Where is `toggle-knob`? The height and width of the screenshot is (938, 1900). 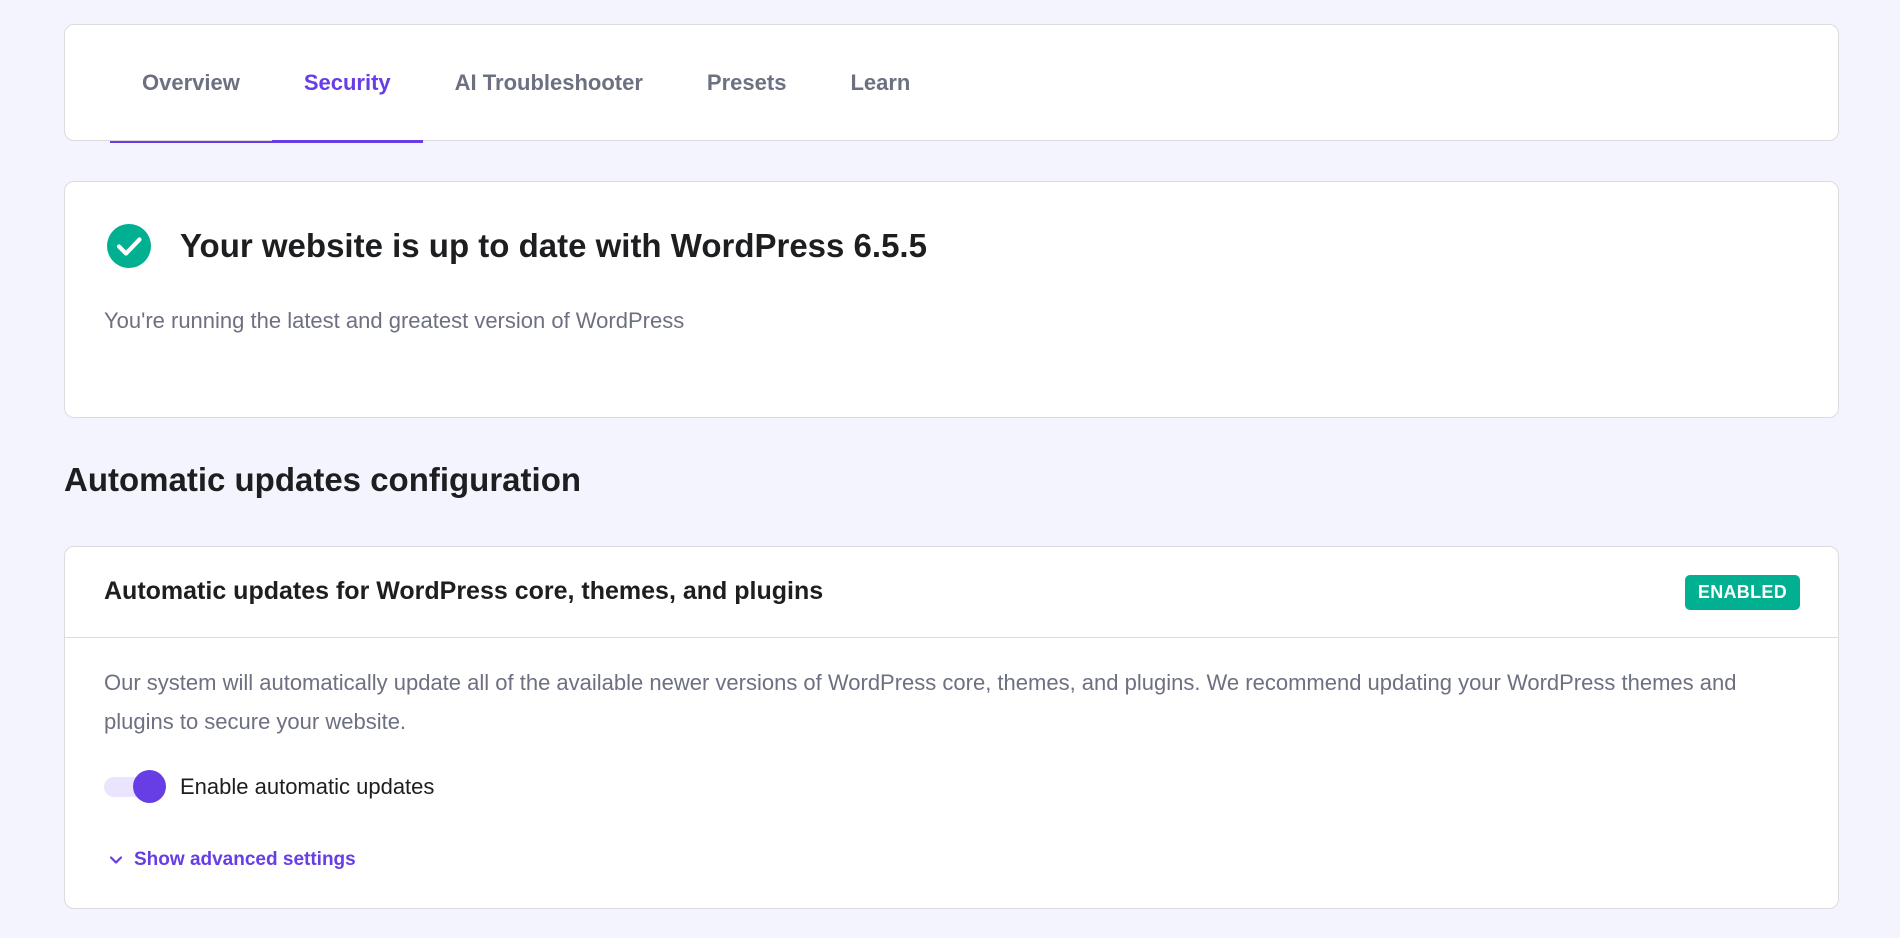 toggle-knob is located at coordinates (149, 786).